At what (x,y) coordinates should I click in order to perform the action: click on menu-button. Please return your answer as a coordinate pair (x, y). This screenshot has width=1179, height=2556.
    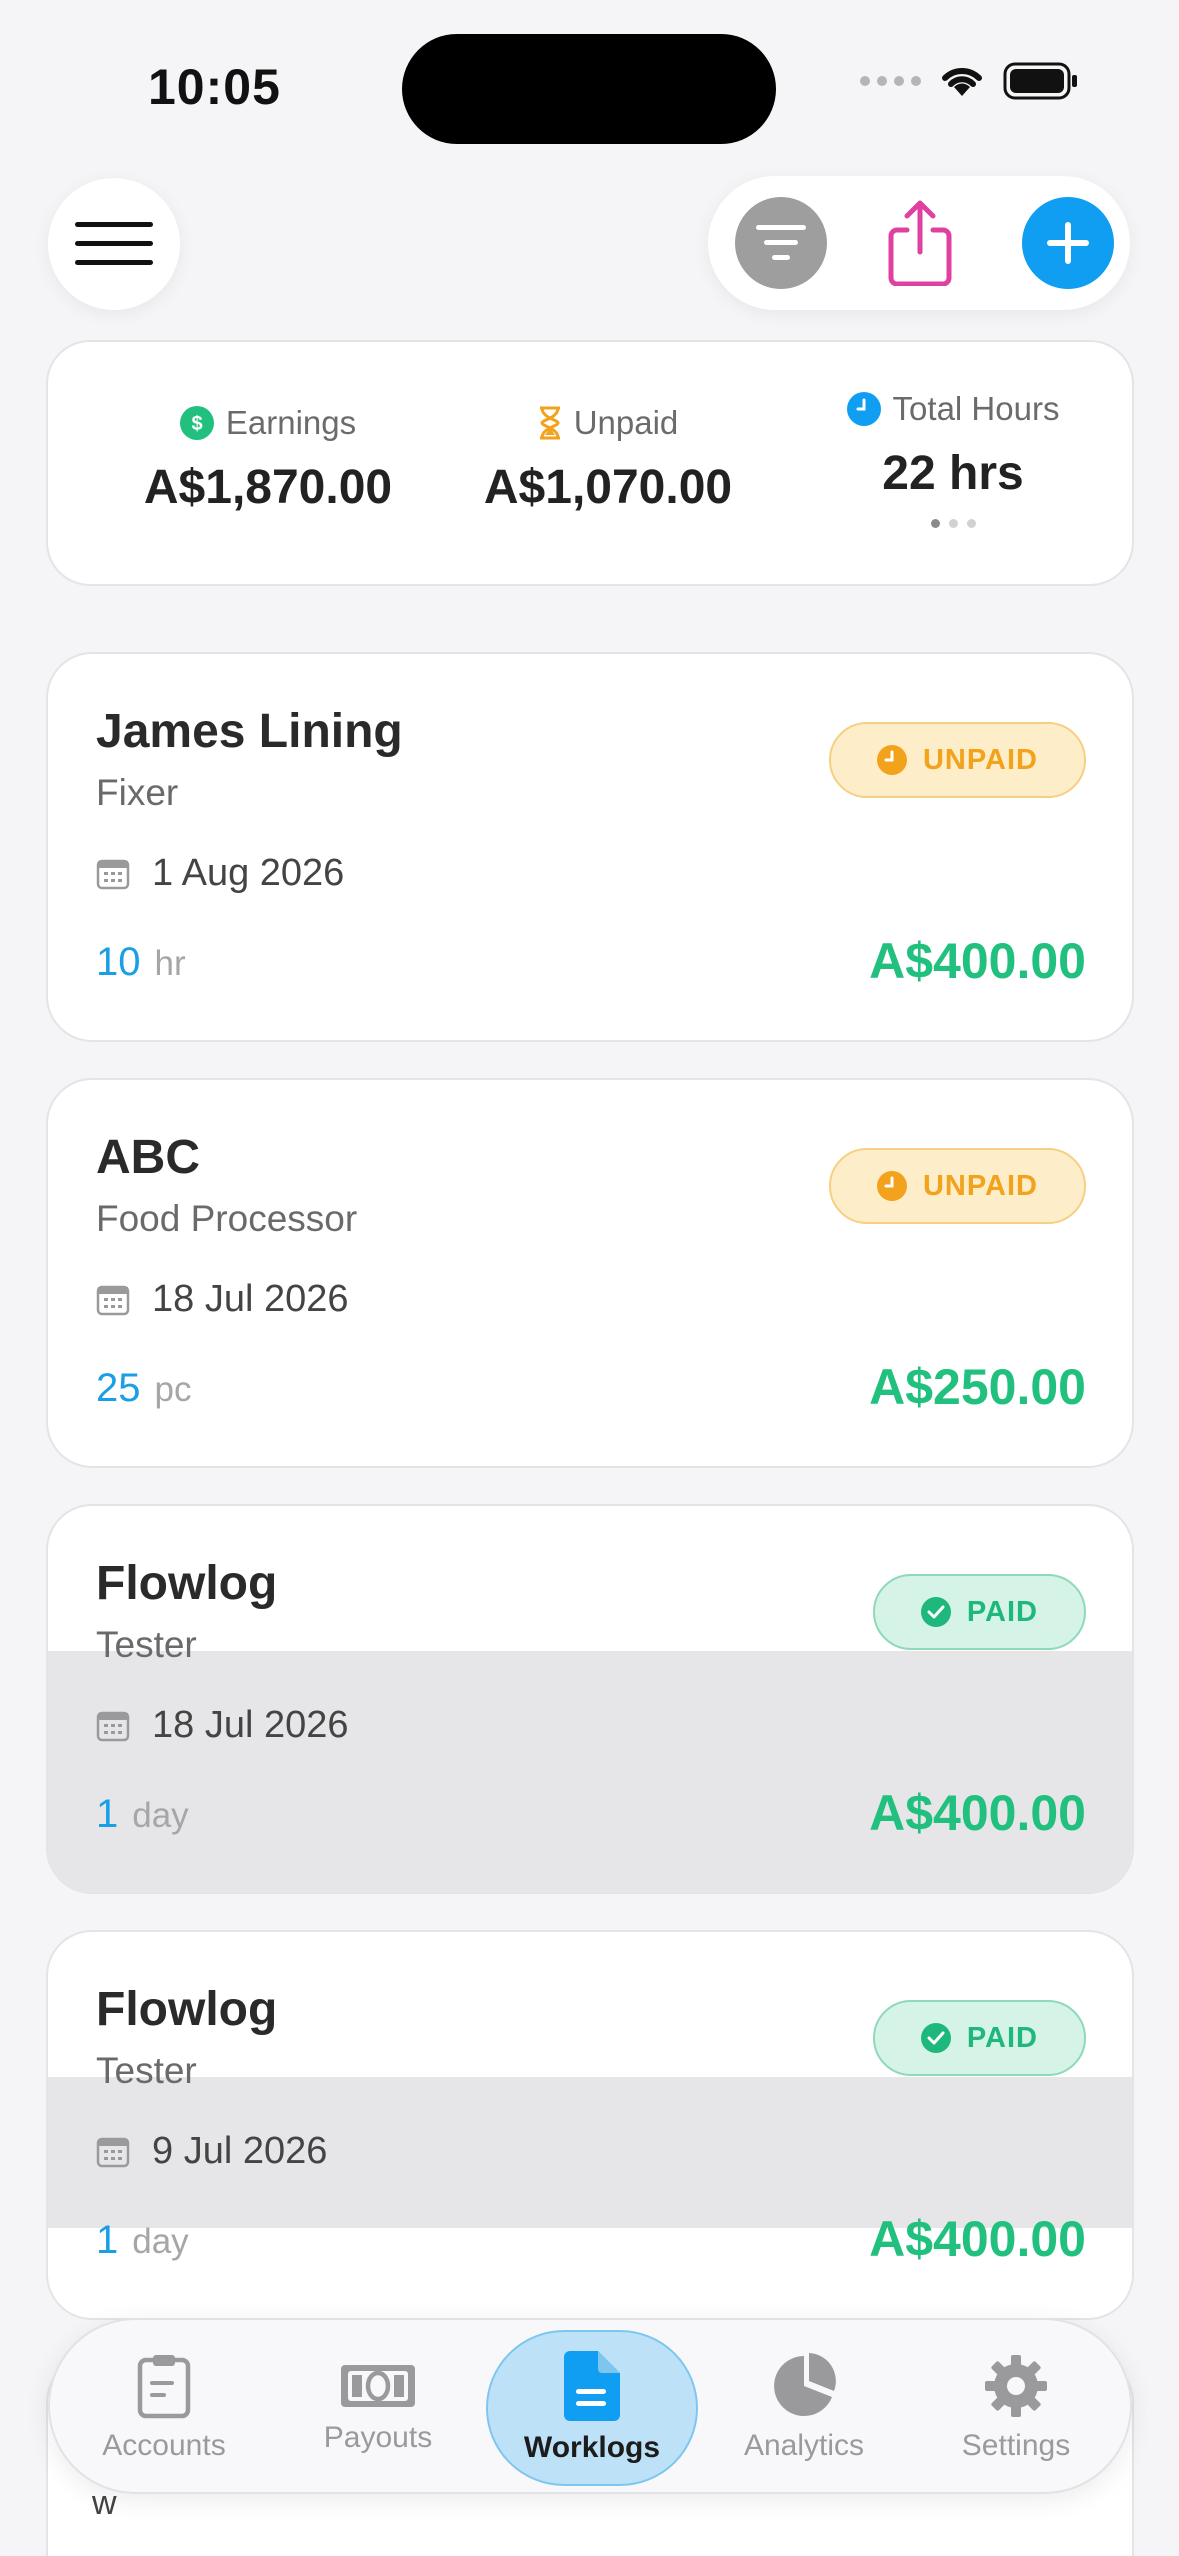
    Looking at the image, I should click on (114, 244).